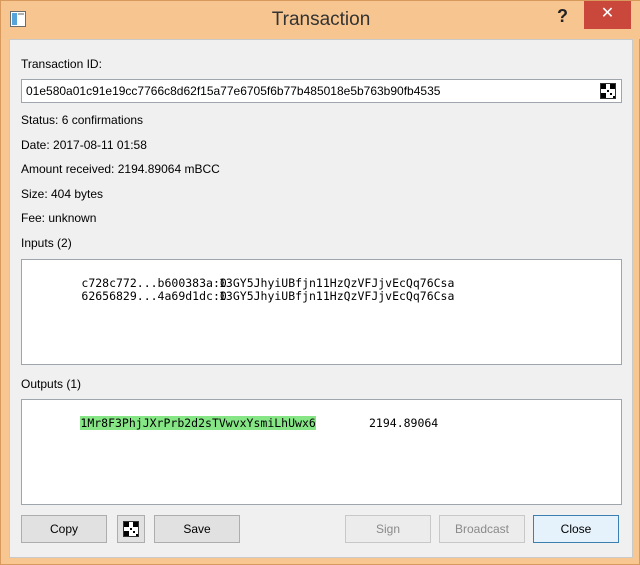 Image resolution: width=640 pixels, height=565 pixels. What do you see at coordinates (337, 296) in the screenshot?
I see `input-address: 13GY5JhyiUBfjn11HzQzVFJjvEcQq76Csa` at bounding box center [337, 296].